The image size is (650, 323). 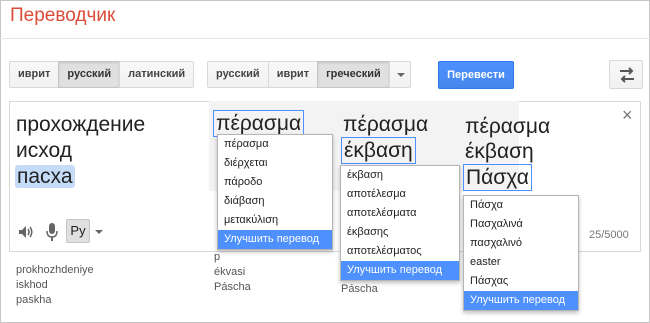 I want to click on translation-word-selected: πέρασμα, so click(x=259, y=123).